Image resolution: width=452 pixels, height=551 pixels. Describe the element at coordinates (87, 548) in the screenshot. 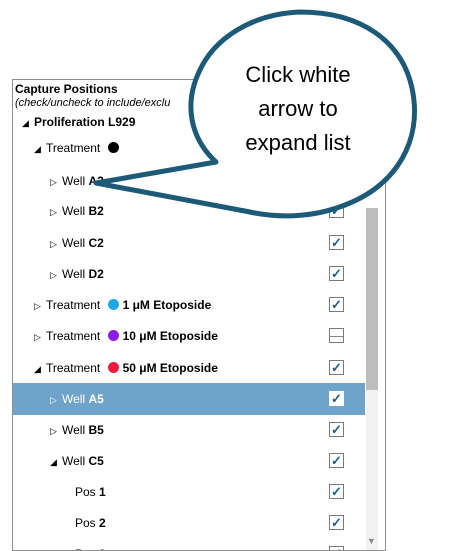

I see `item-prefix: Pos` at that location.